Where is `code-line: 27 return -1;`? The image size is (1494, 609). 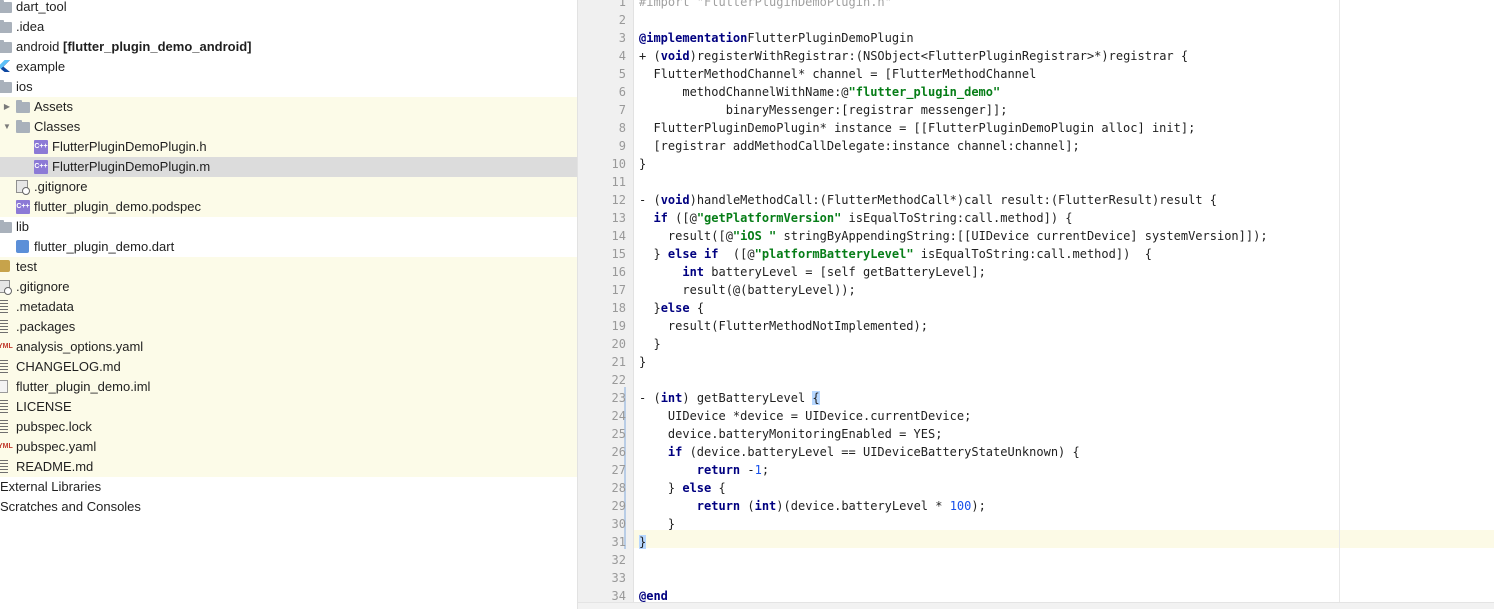 code-line: 27 return -1; is located at coordinates (1036, 470).